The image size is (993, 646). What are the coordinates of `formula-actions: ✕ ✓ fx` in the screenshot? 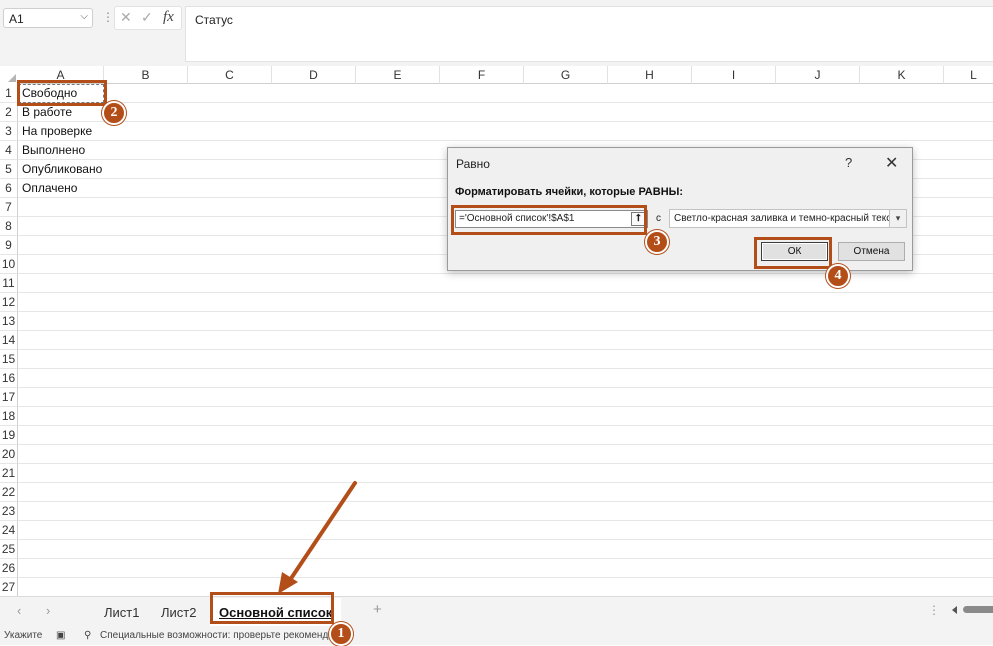 It's located at (148, 18).